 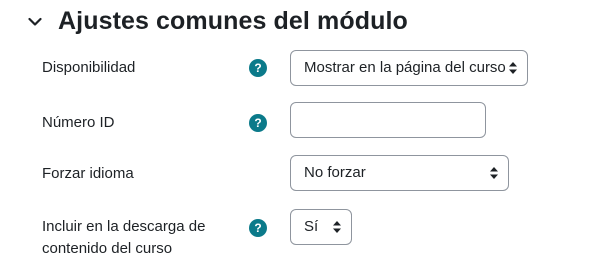 I want to click on chevron-down-icon, so click(x=35, y=22).